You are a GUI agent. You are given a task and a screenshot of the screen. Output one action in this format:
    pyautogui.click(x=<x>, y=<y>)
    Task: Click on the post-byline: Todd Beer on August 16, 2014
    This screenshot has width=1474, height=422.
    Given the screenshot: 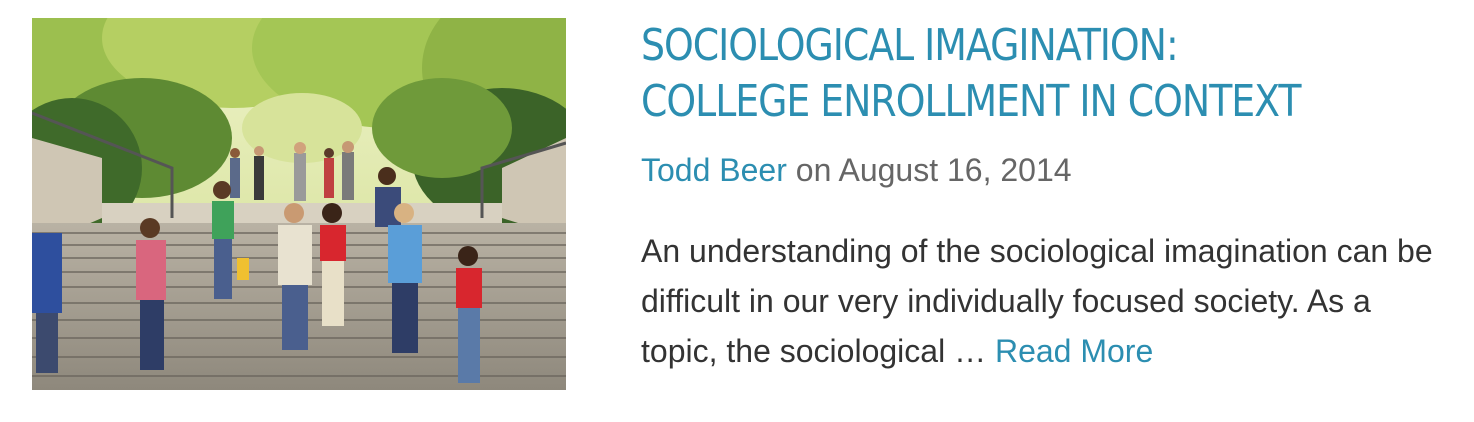 What is the action you would take?
    pyautogui.click(x=856, y=170)
    